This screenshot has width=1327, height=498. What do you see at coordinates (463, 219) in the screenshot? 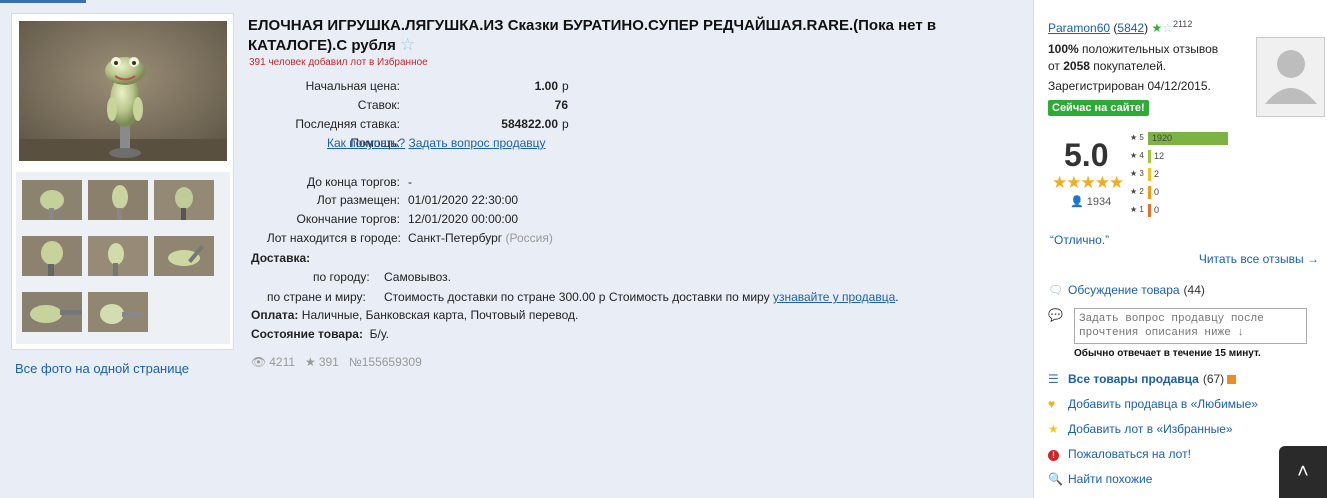
I see `end-value: 12/01/2020 00:00:00` at bounding box center [463, 219].